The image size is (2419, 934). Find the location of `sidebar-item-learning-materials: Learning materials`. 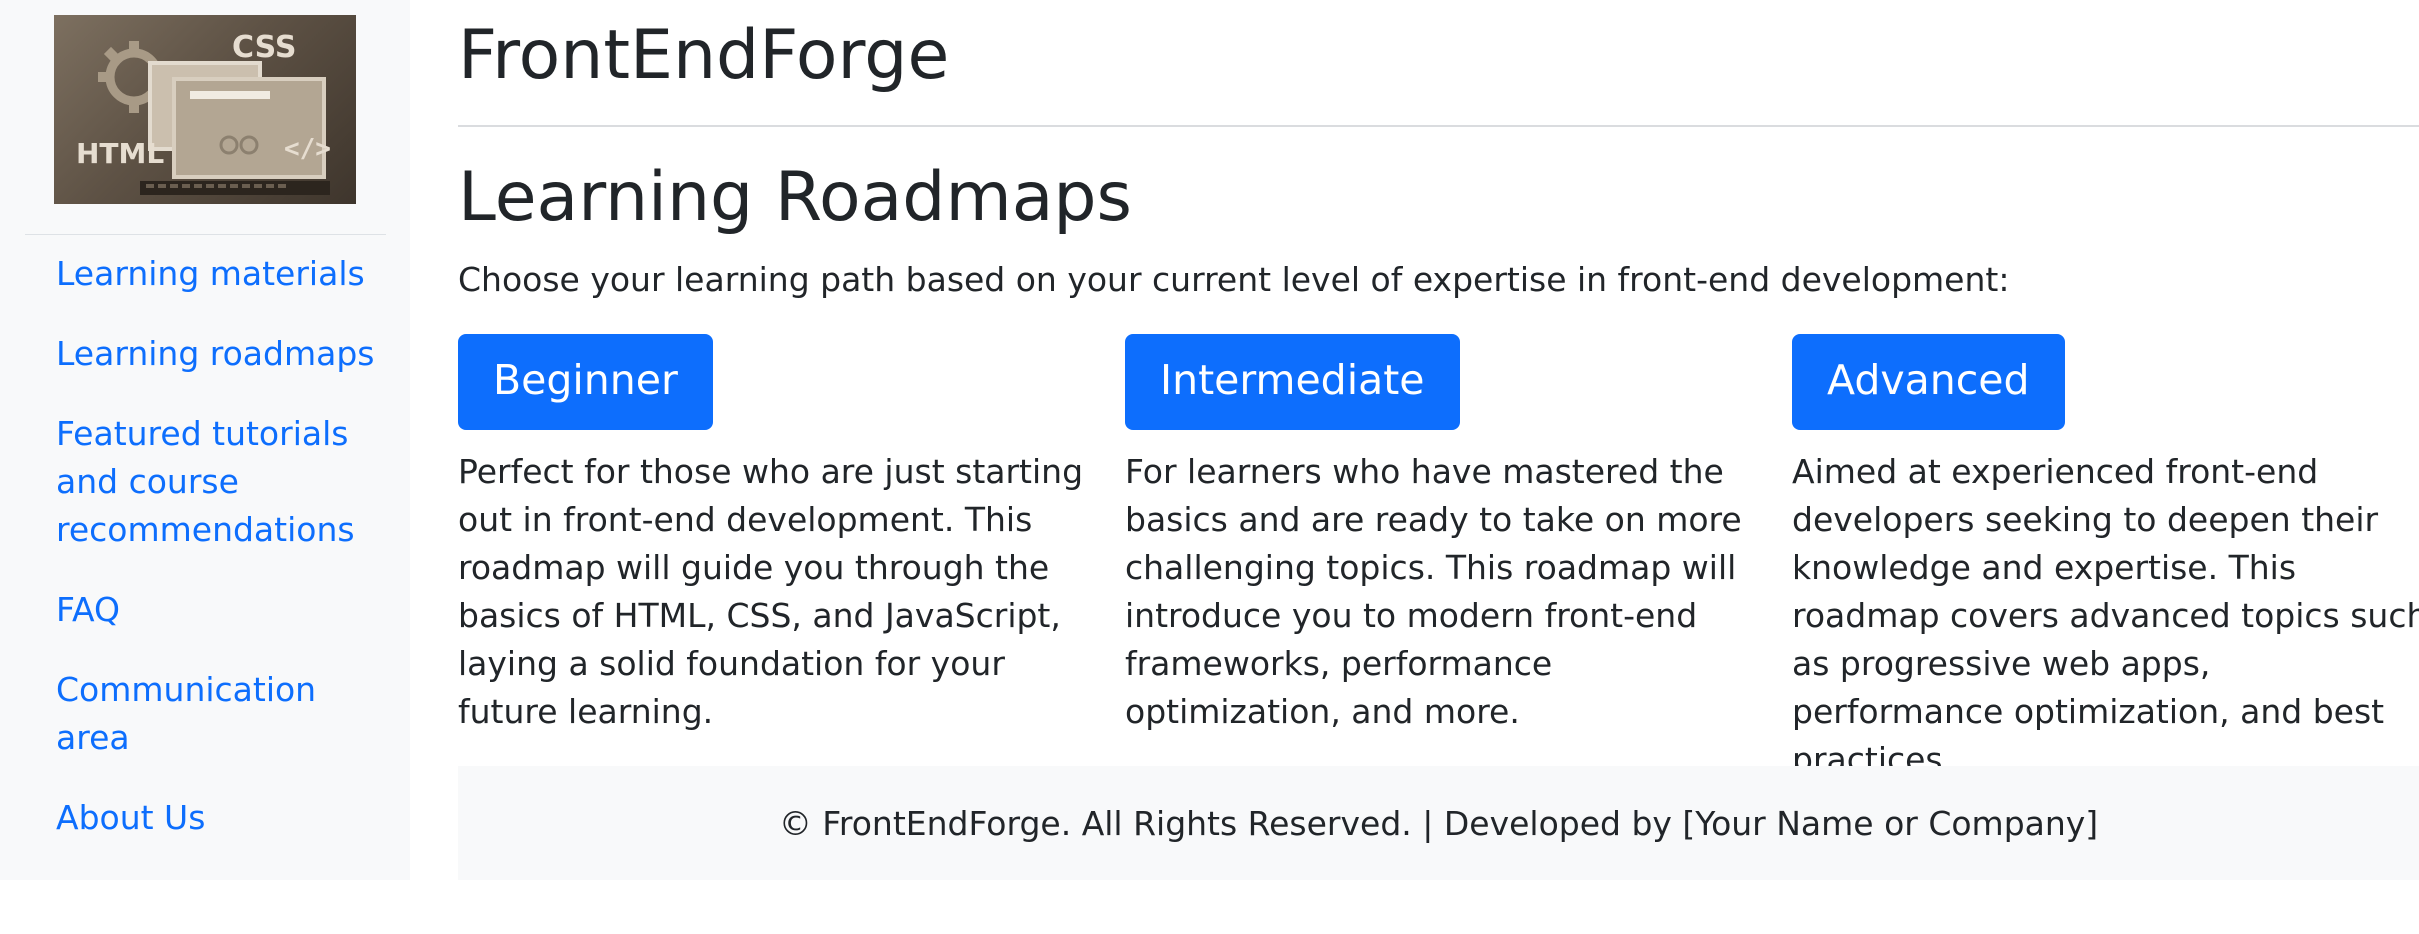

sidebar-item-learning-materials: Learning materials is located at coordinates (216, 274).